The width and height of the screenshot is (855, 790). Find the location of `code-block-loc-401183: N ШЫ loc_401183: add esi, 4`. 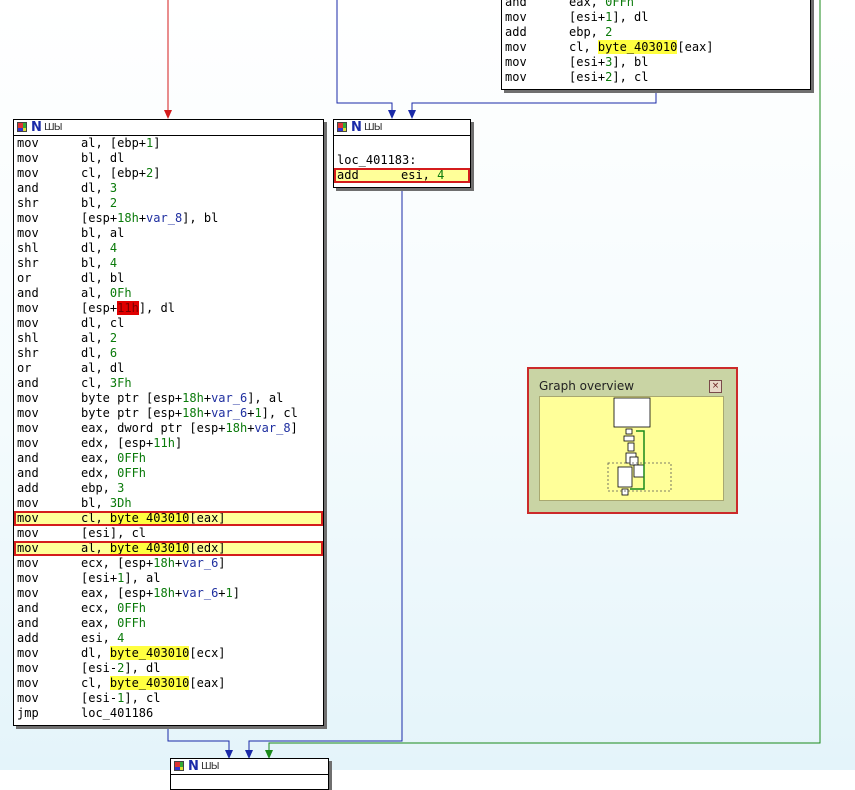

code-block-loc-401183: N ШЫ loc_401183: add esi, 4 is located at coordinates (402, 153).